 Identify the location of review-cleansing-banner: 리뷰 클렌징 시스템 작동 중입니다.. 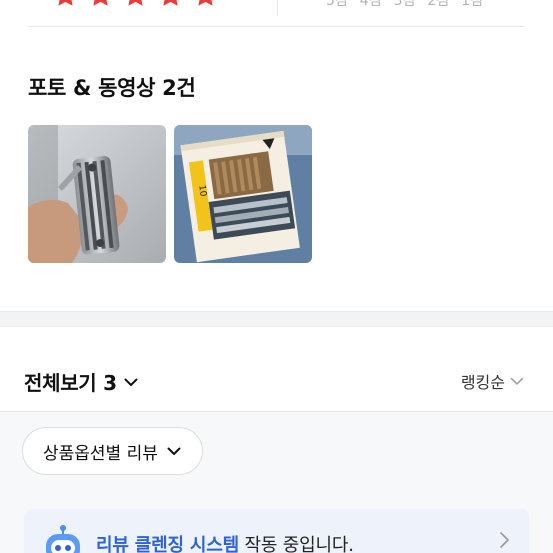
(276, 531).